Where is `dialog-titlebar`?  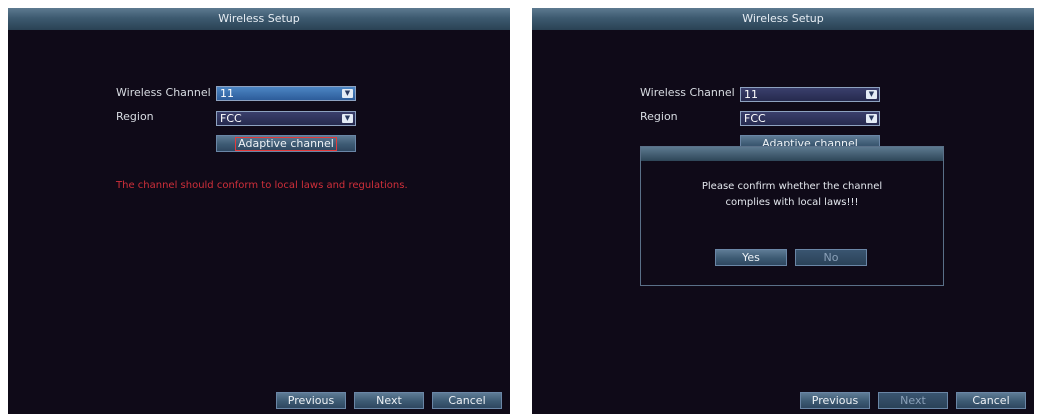
dialog-titlebar is located at coordinates (792, 154).